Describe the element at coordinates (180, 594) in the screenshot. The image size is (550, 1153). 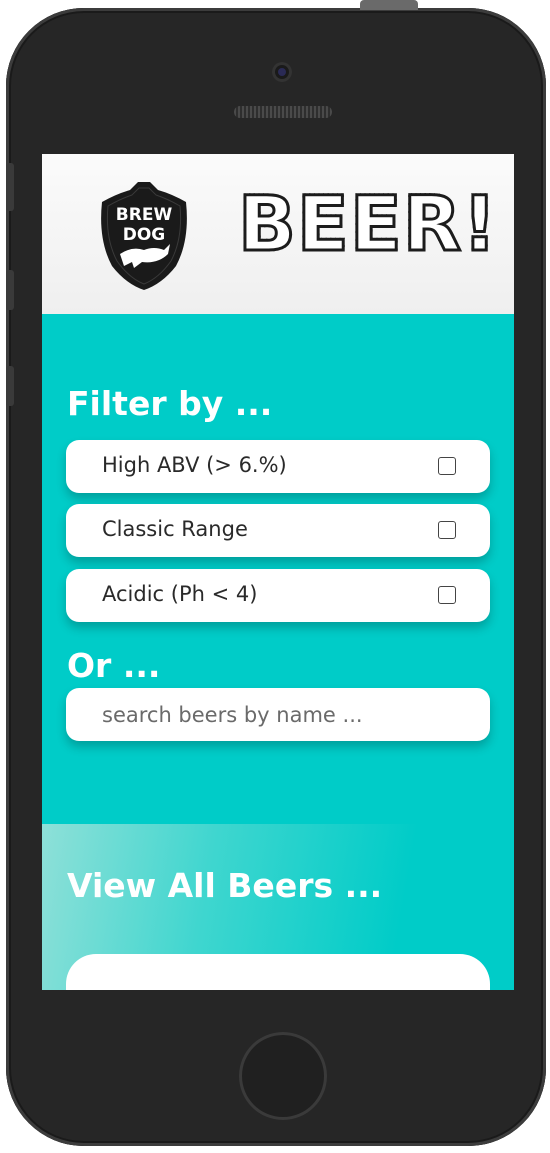
I see `filter-option-label: Acidic (Ph < 4)` at that location.